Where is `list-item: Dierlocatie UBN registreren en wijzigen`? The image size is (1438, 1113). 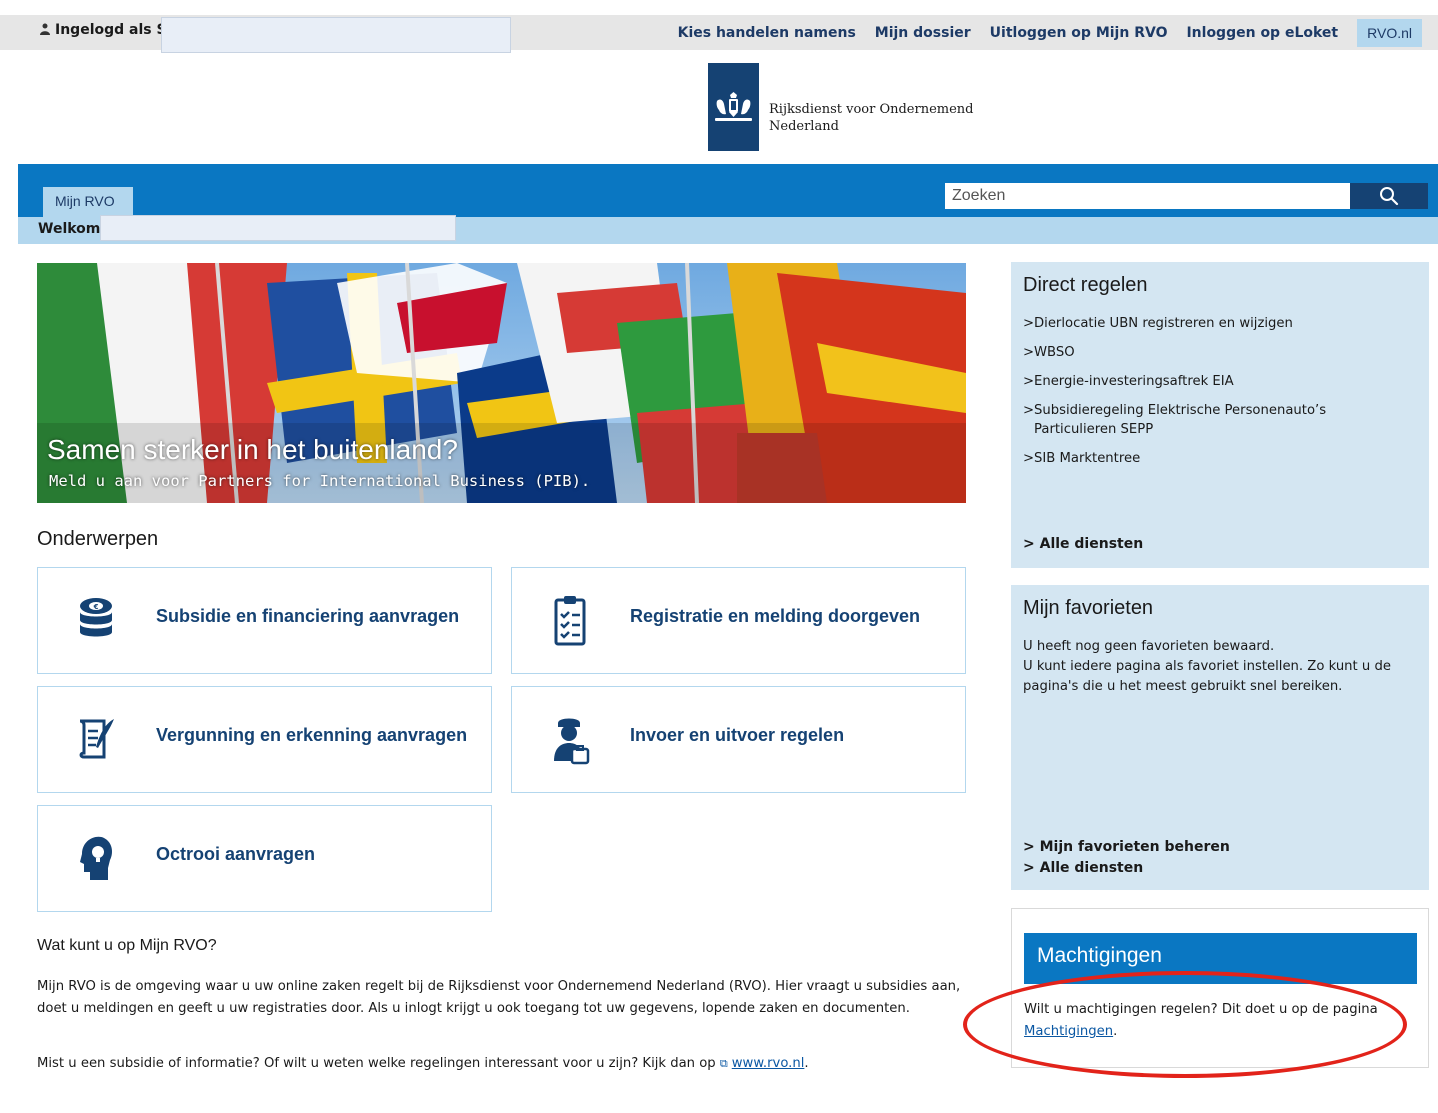
list-item: Dierlocatie UBN registreren en wijzigen is located at coordinates (1178, 323).